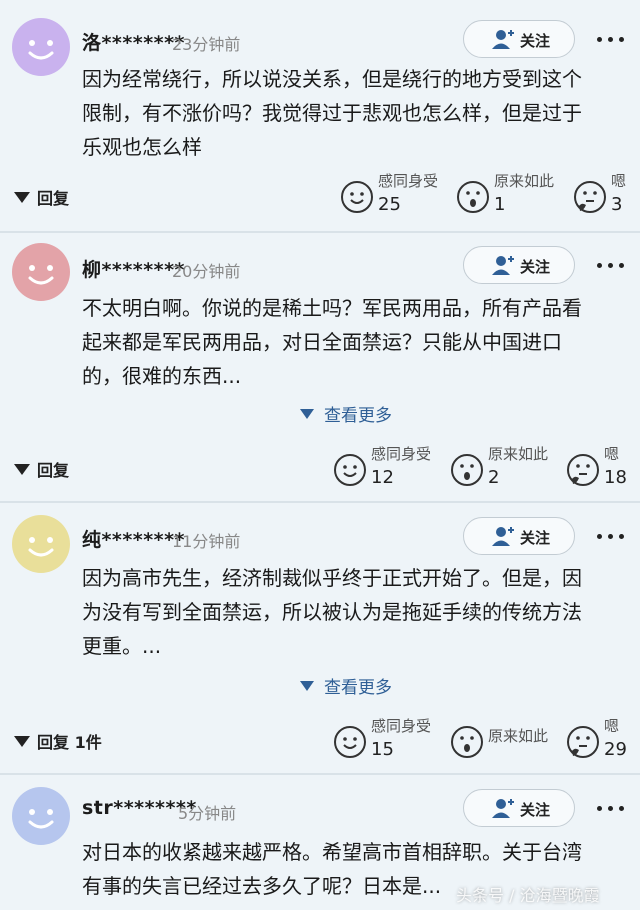  Describe the element at coordinates (133, 268) in the screenshot. I see `username: 柳********` at that location.